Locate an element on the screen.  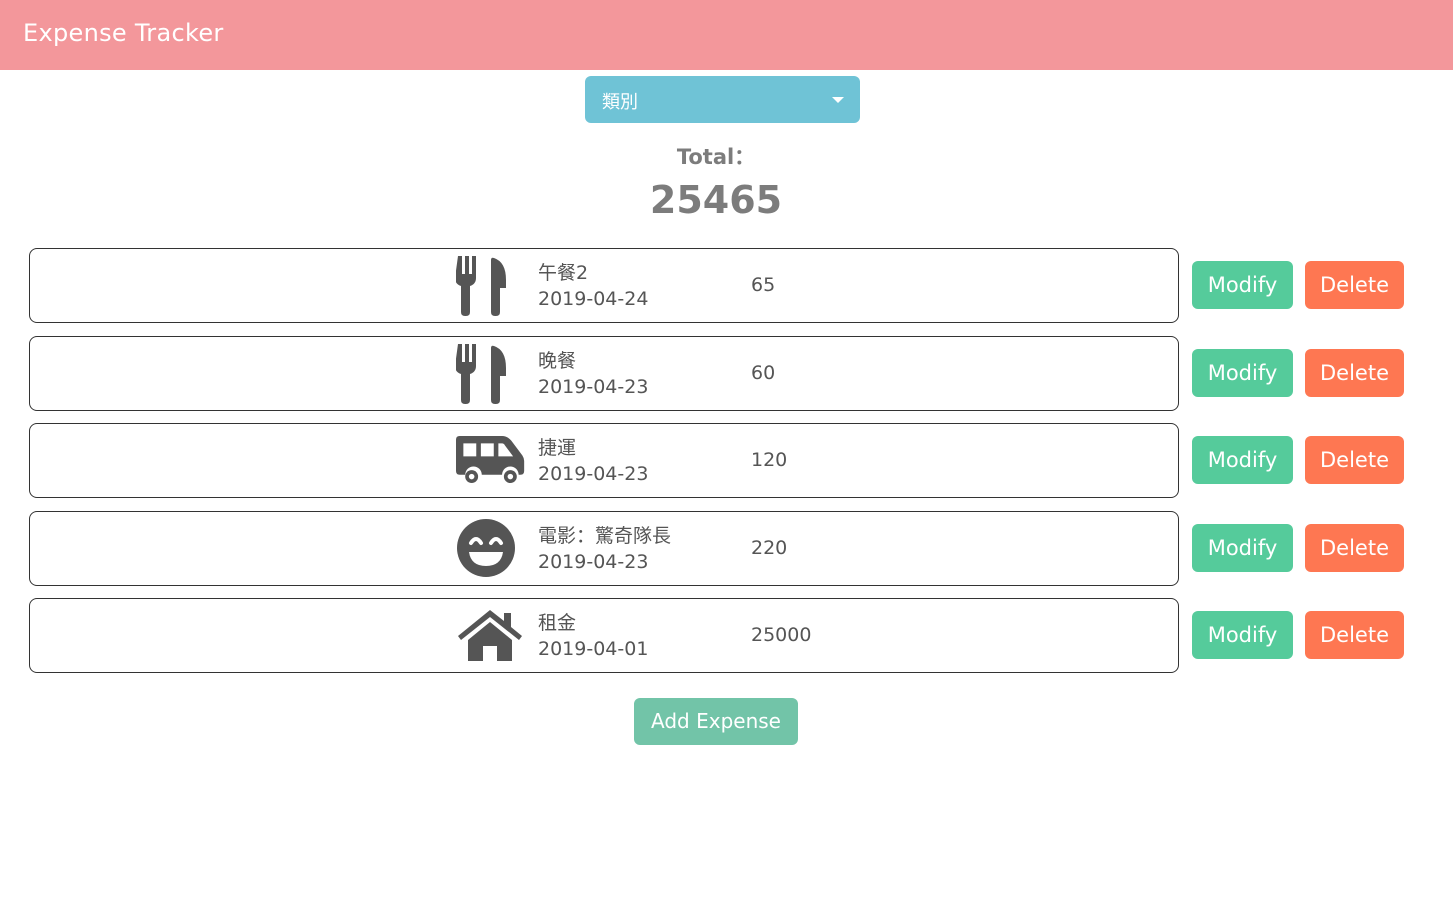
expense-amount: 120 is located at coordinates (769, 460).